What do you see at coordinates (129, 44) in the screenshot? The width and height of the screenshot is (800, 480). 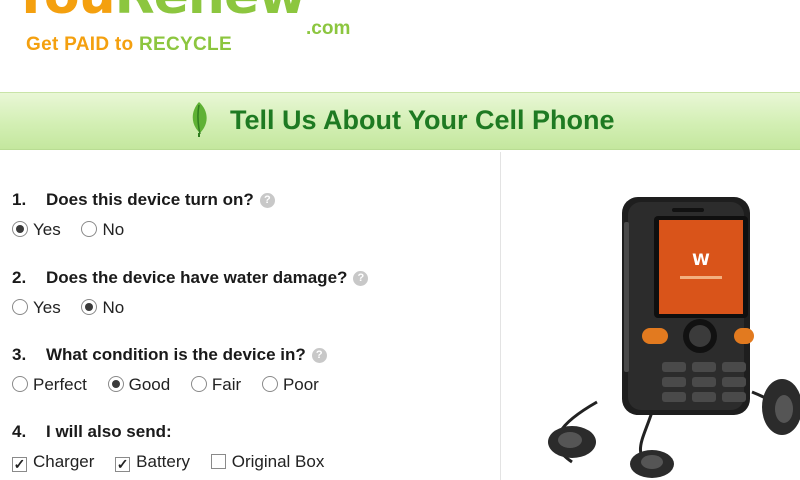 I see `logo-tagline: Get PAID to RECYCLE` at bounding box center [129, 44].